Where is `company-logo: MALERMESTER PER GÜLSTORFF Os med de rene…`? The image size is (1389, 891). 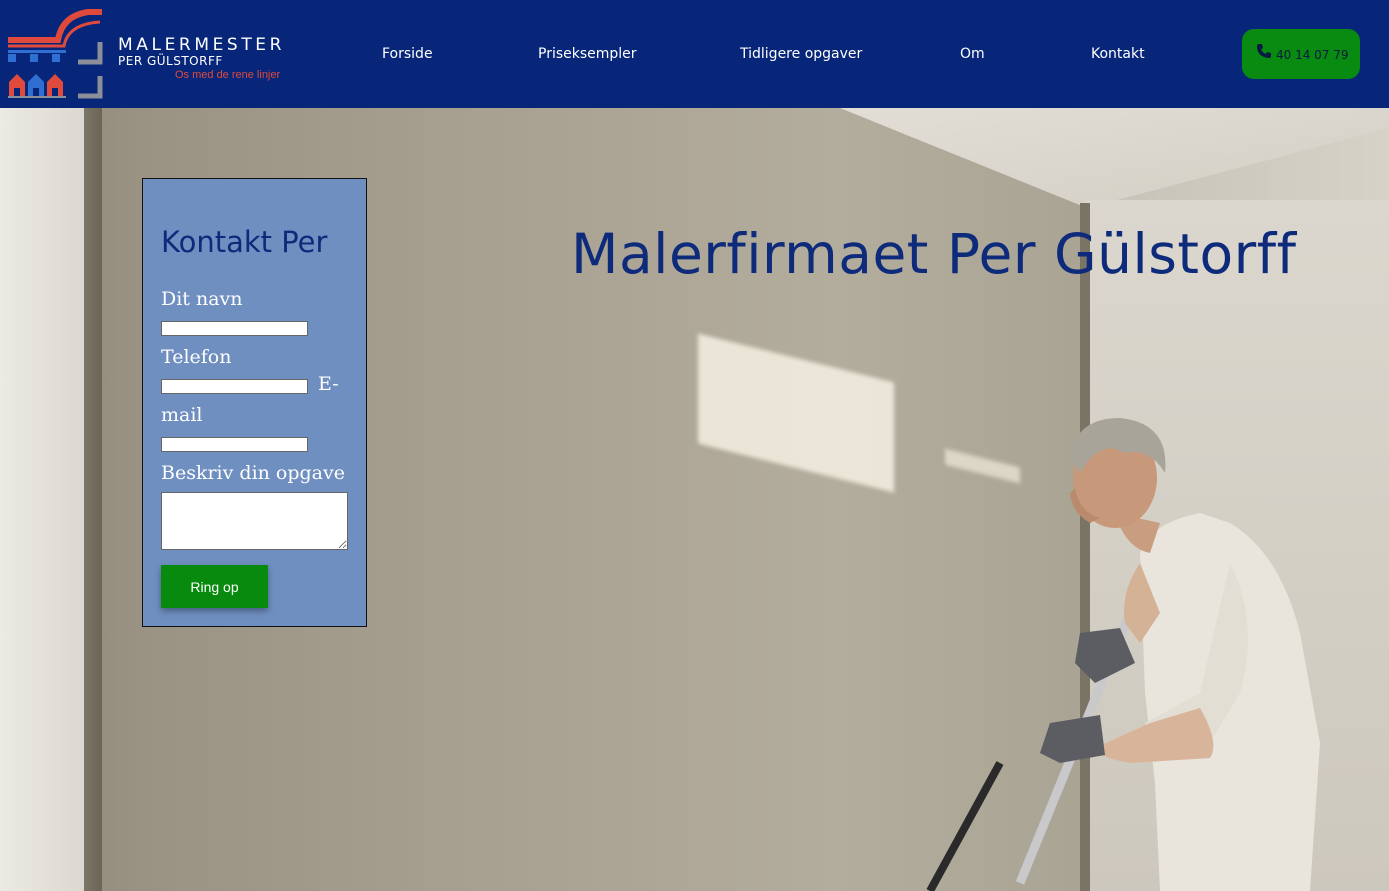
company-logo: MALERMESTER PER GÜLSTORFF Os med de rene… is located at coordinates (160, 54).